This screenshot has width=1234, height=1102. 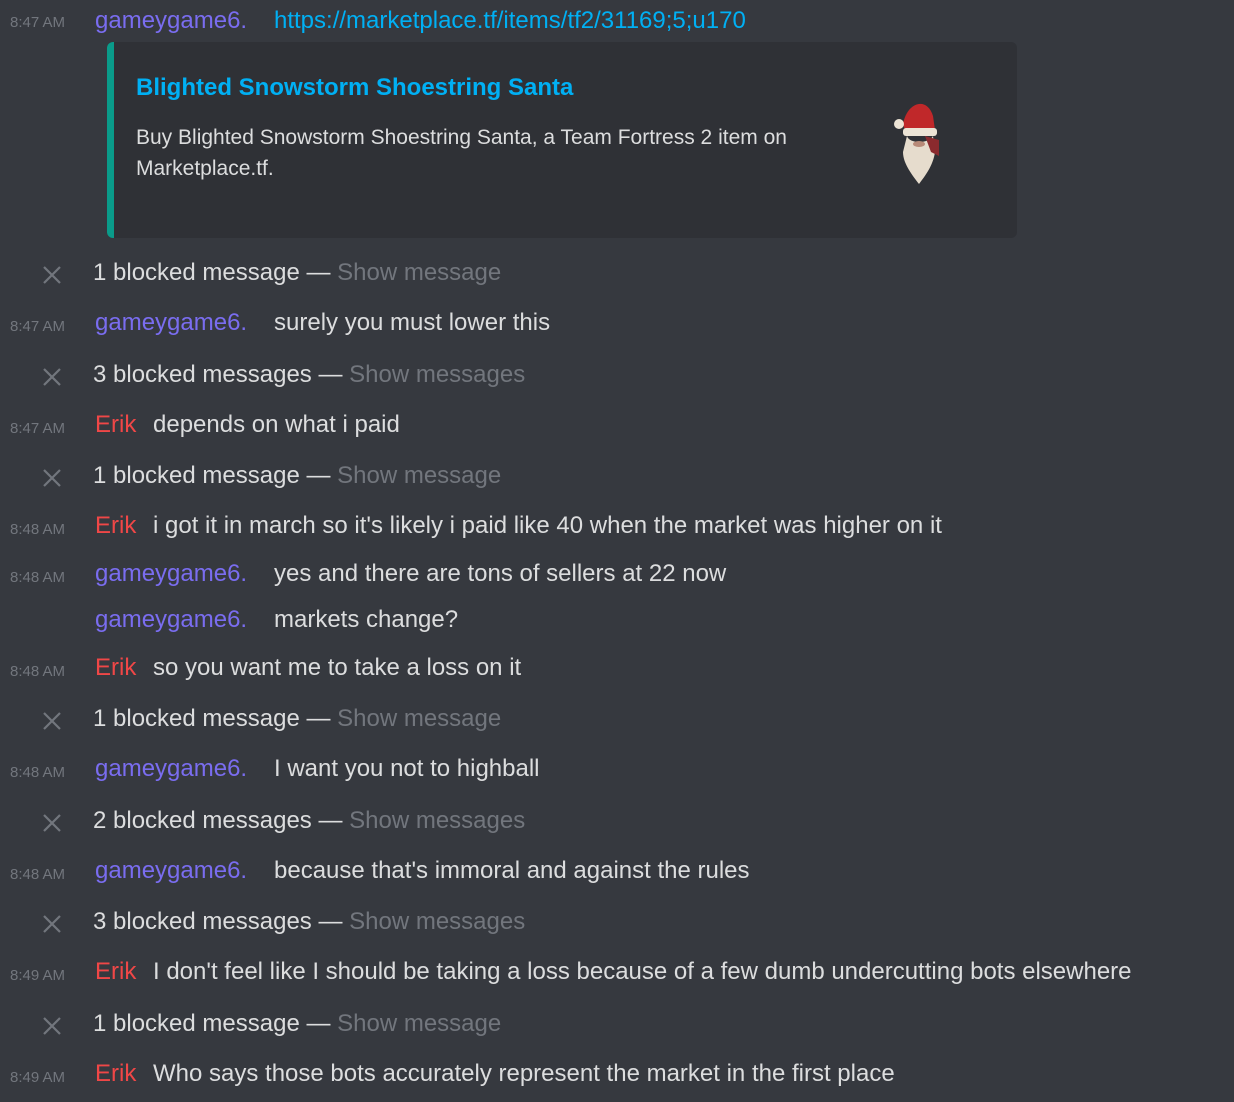 What do you see at coordinates (276, 424) in the screenshot?
I see `message-text: depends on what i paid` at bounding box center [276, 424].